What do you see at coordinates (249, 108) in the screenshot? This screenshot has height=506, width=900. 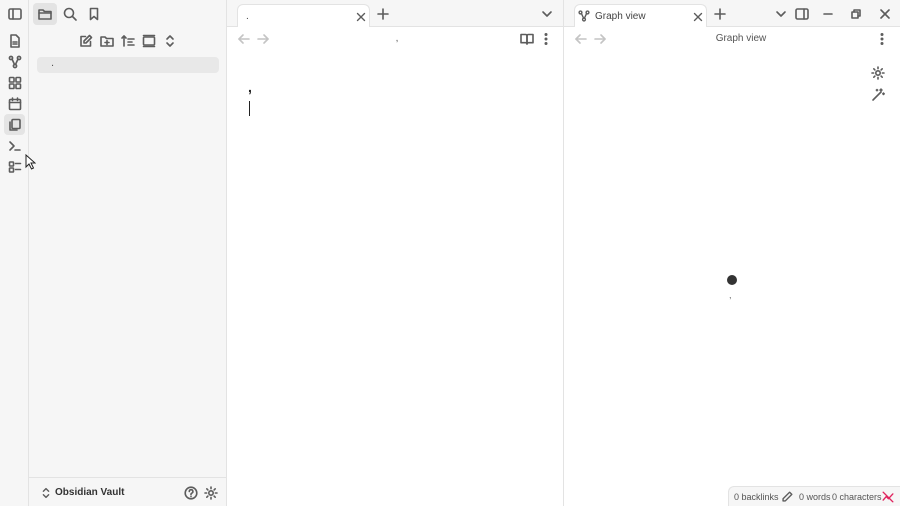 I see `text-caret` at bounding box center [249, 108].